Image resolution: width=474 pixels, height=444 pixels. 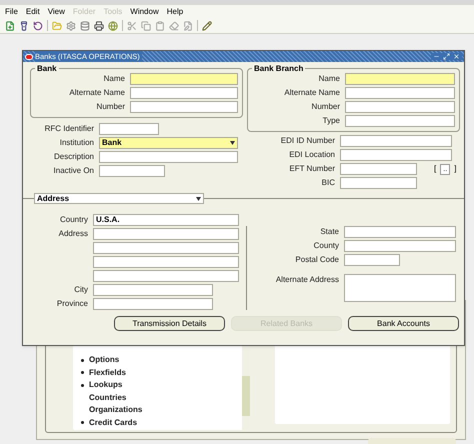 What do you see at coordinates (312, 154) in the screenshot?
I see `field-label: EDI Location` at bounding box center [312, 154].